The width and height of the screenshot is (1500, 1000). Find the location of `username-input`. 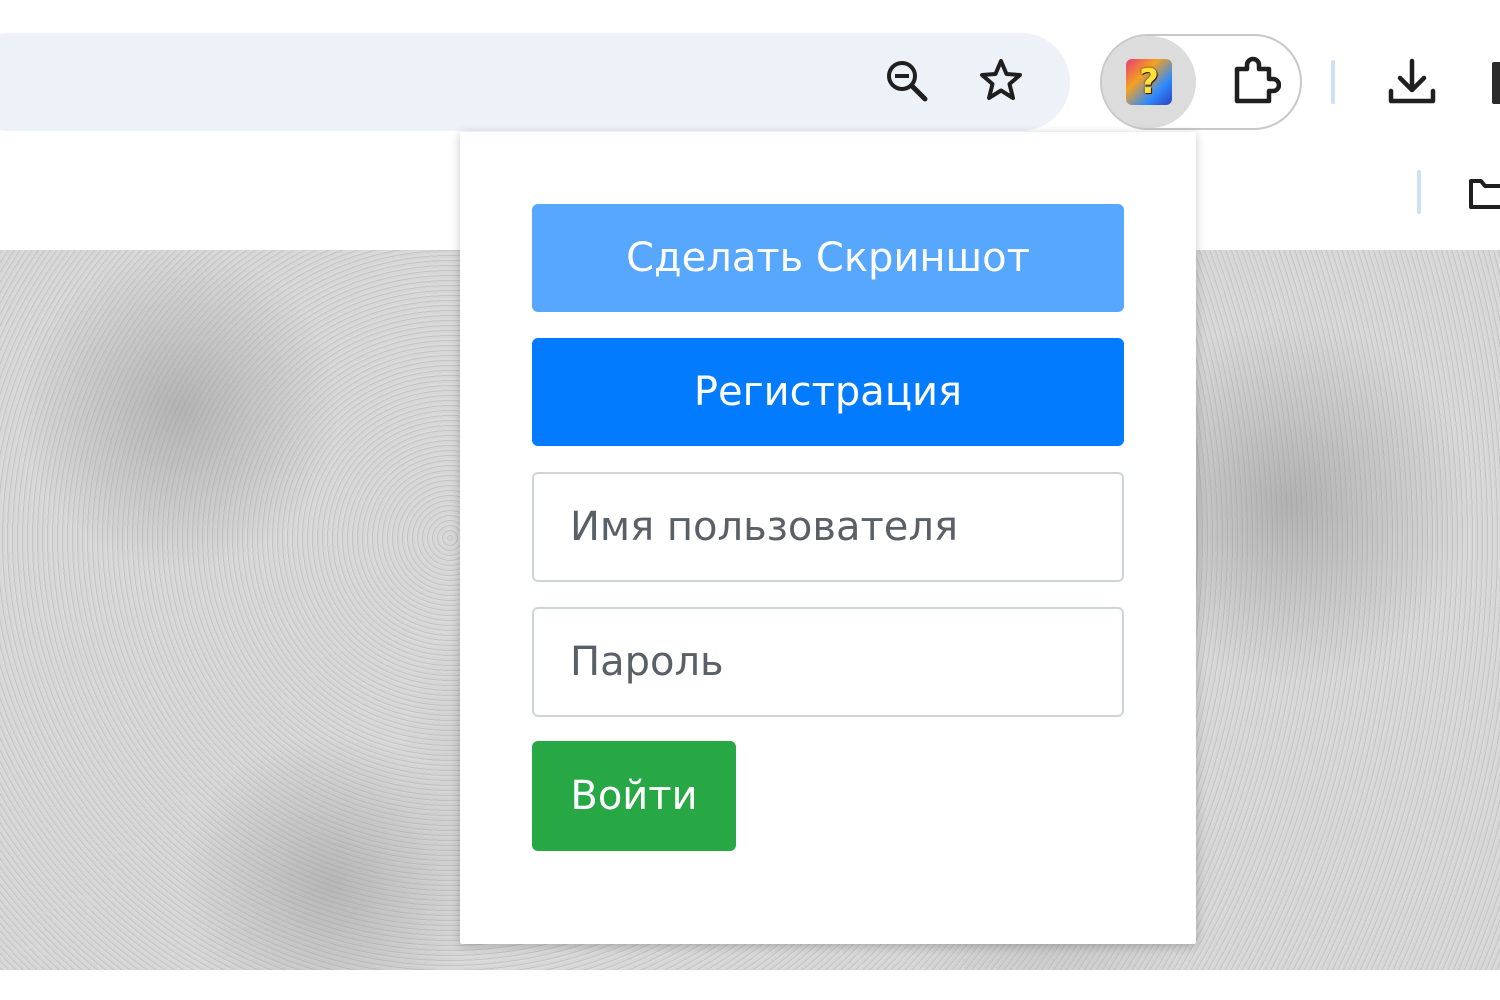

username-input is located at coordinates (828, 527).